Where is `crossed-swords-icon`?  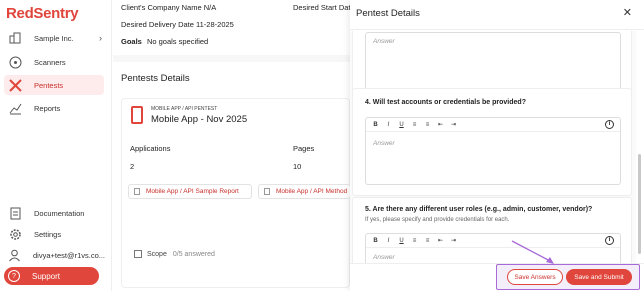 crossed-swords-icon is located at coordinates (15, 85).